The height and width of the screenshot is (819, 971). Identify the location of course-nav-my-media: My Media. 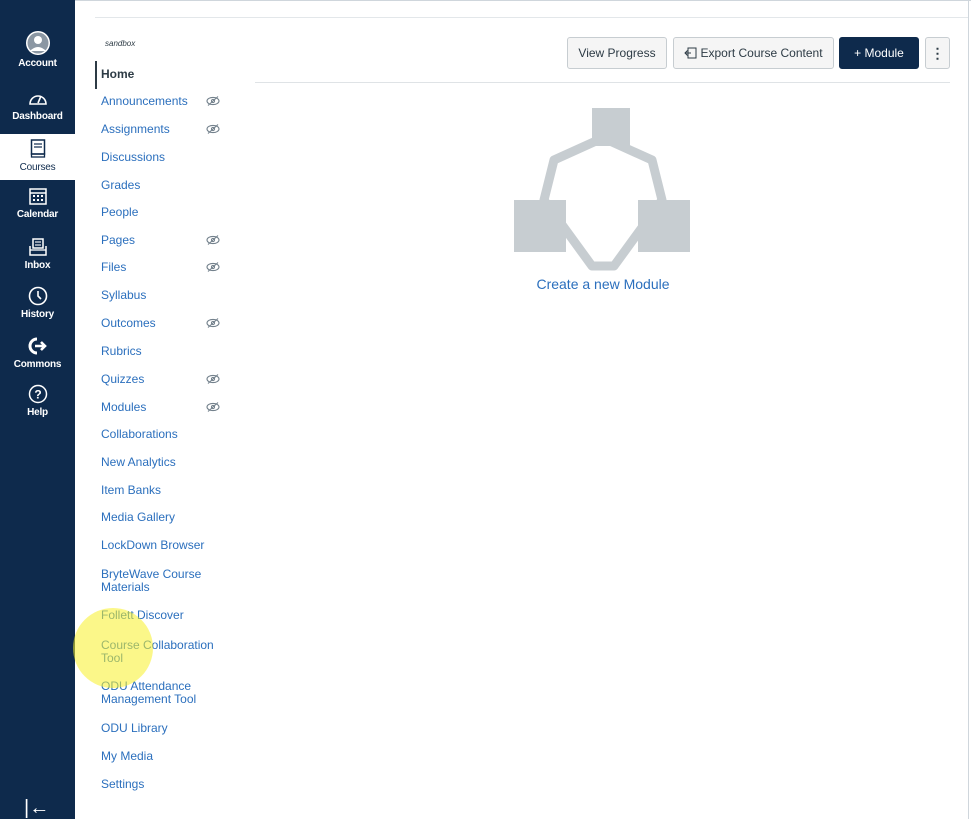
(166, 756).